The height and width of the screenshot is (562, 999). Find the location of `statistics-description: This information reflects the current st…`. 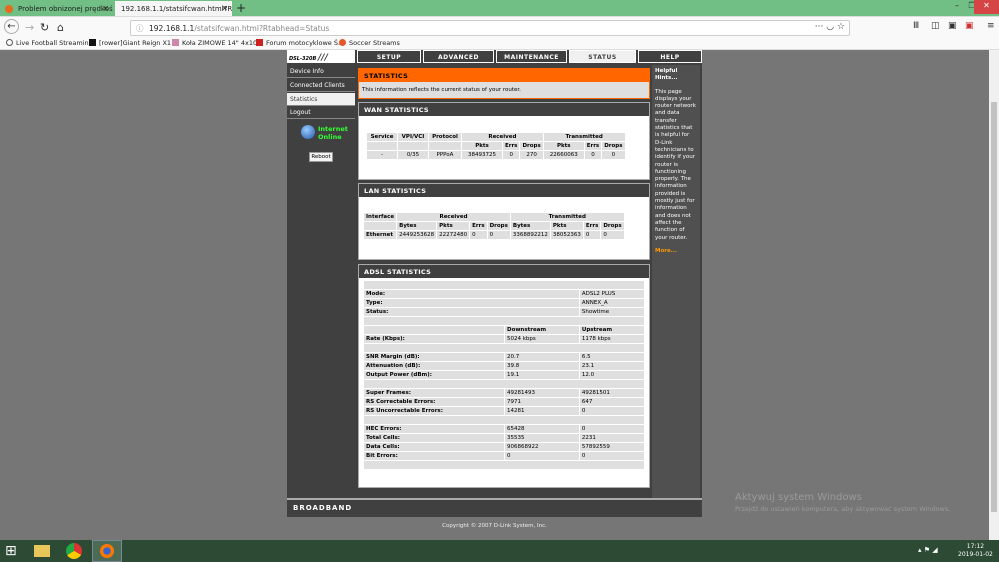

statistics-description: This information reflects the current st… is located at coordinates (504, 90).